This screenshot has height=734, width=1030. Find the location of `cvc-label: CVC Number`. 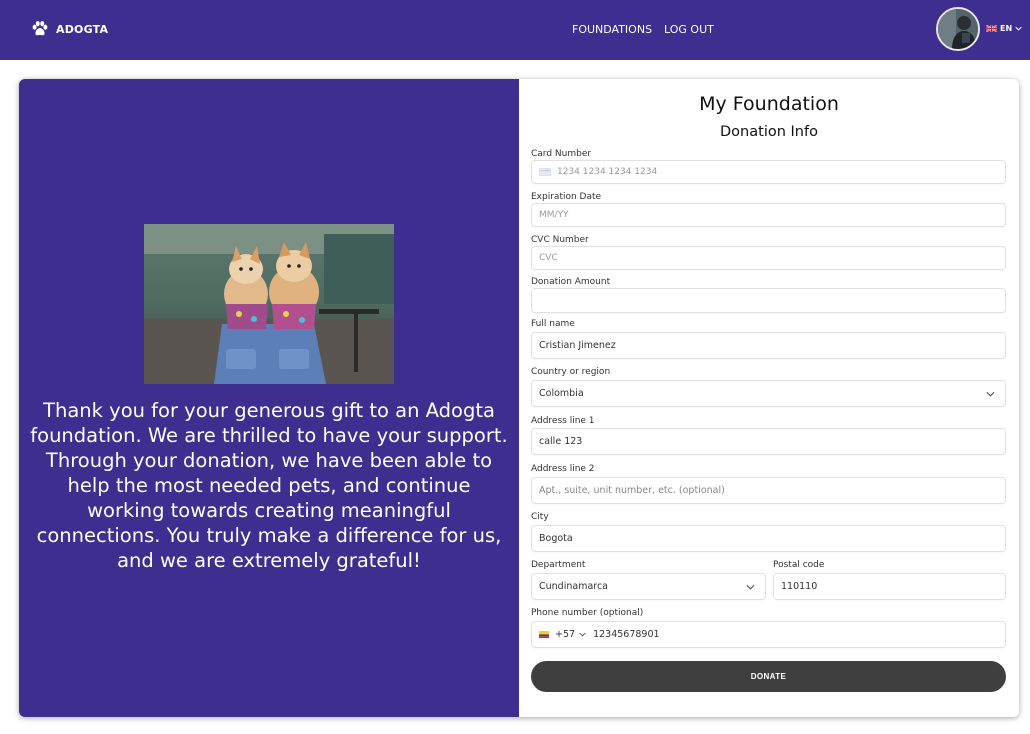

cvc-label: CVC Number is located at coordinates (560, 240).